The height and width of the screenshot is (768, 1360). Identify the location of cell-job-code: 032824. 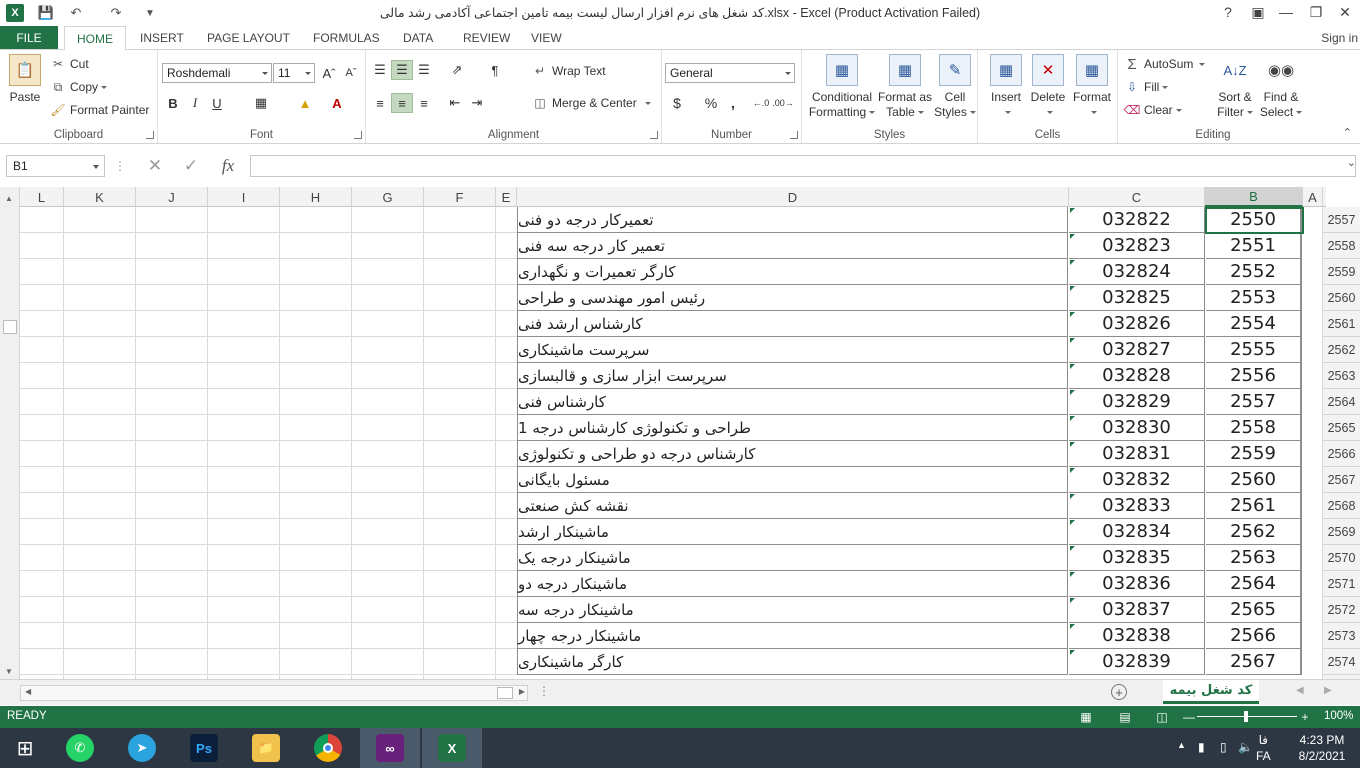
(1137, 272).